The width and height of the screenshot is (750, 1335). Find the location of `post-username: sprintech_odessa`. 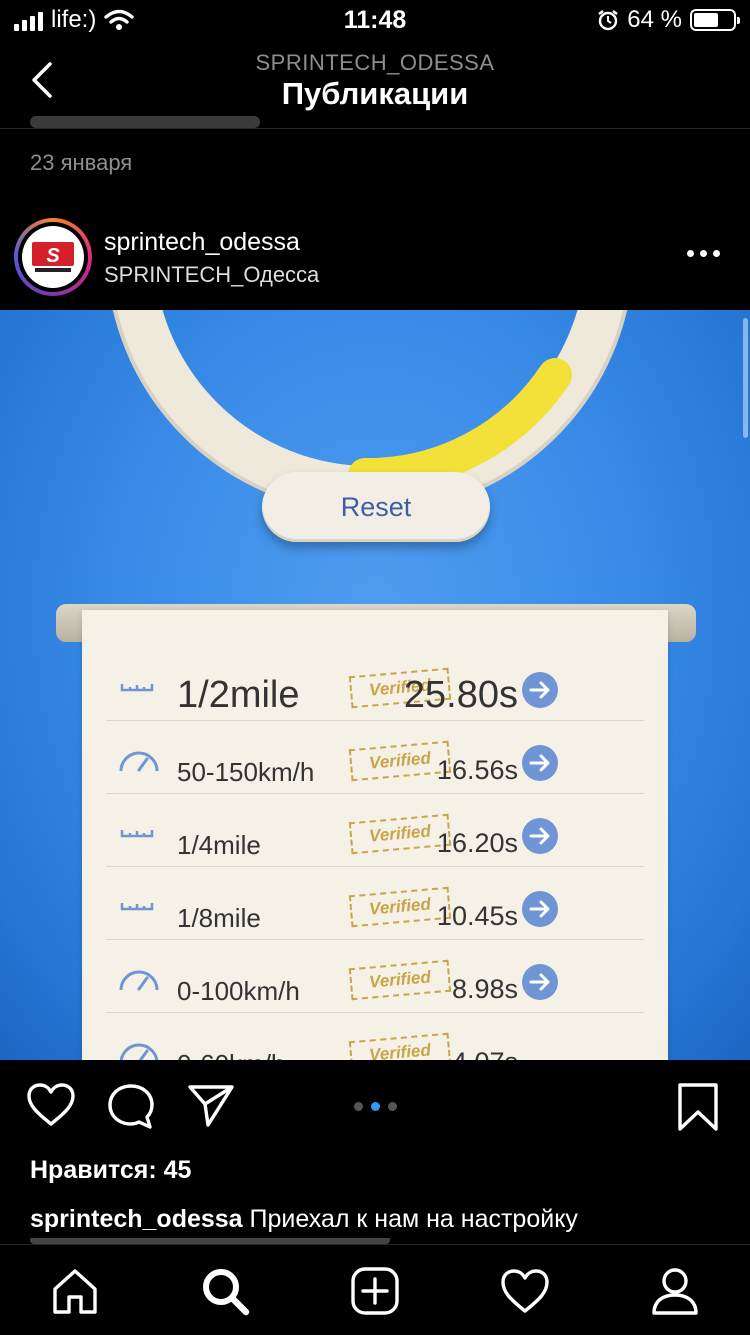

post-username: sprintech_odessa is located at coordinates (202, 242).